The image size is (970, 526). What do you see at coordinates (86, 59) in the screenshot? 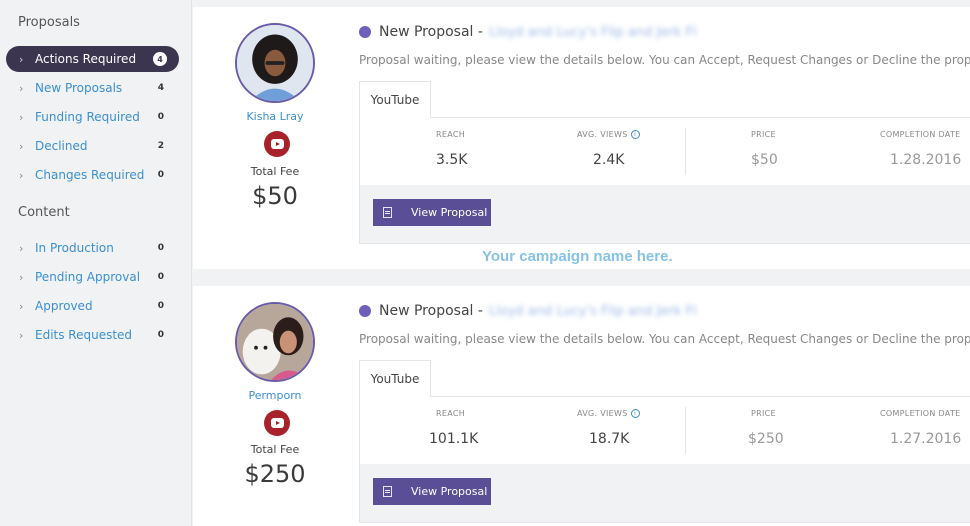
I see `sidebar-item-label: Actions Required` at bounding box center [86, 59].